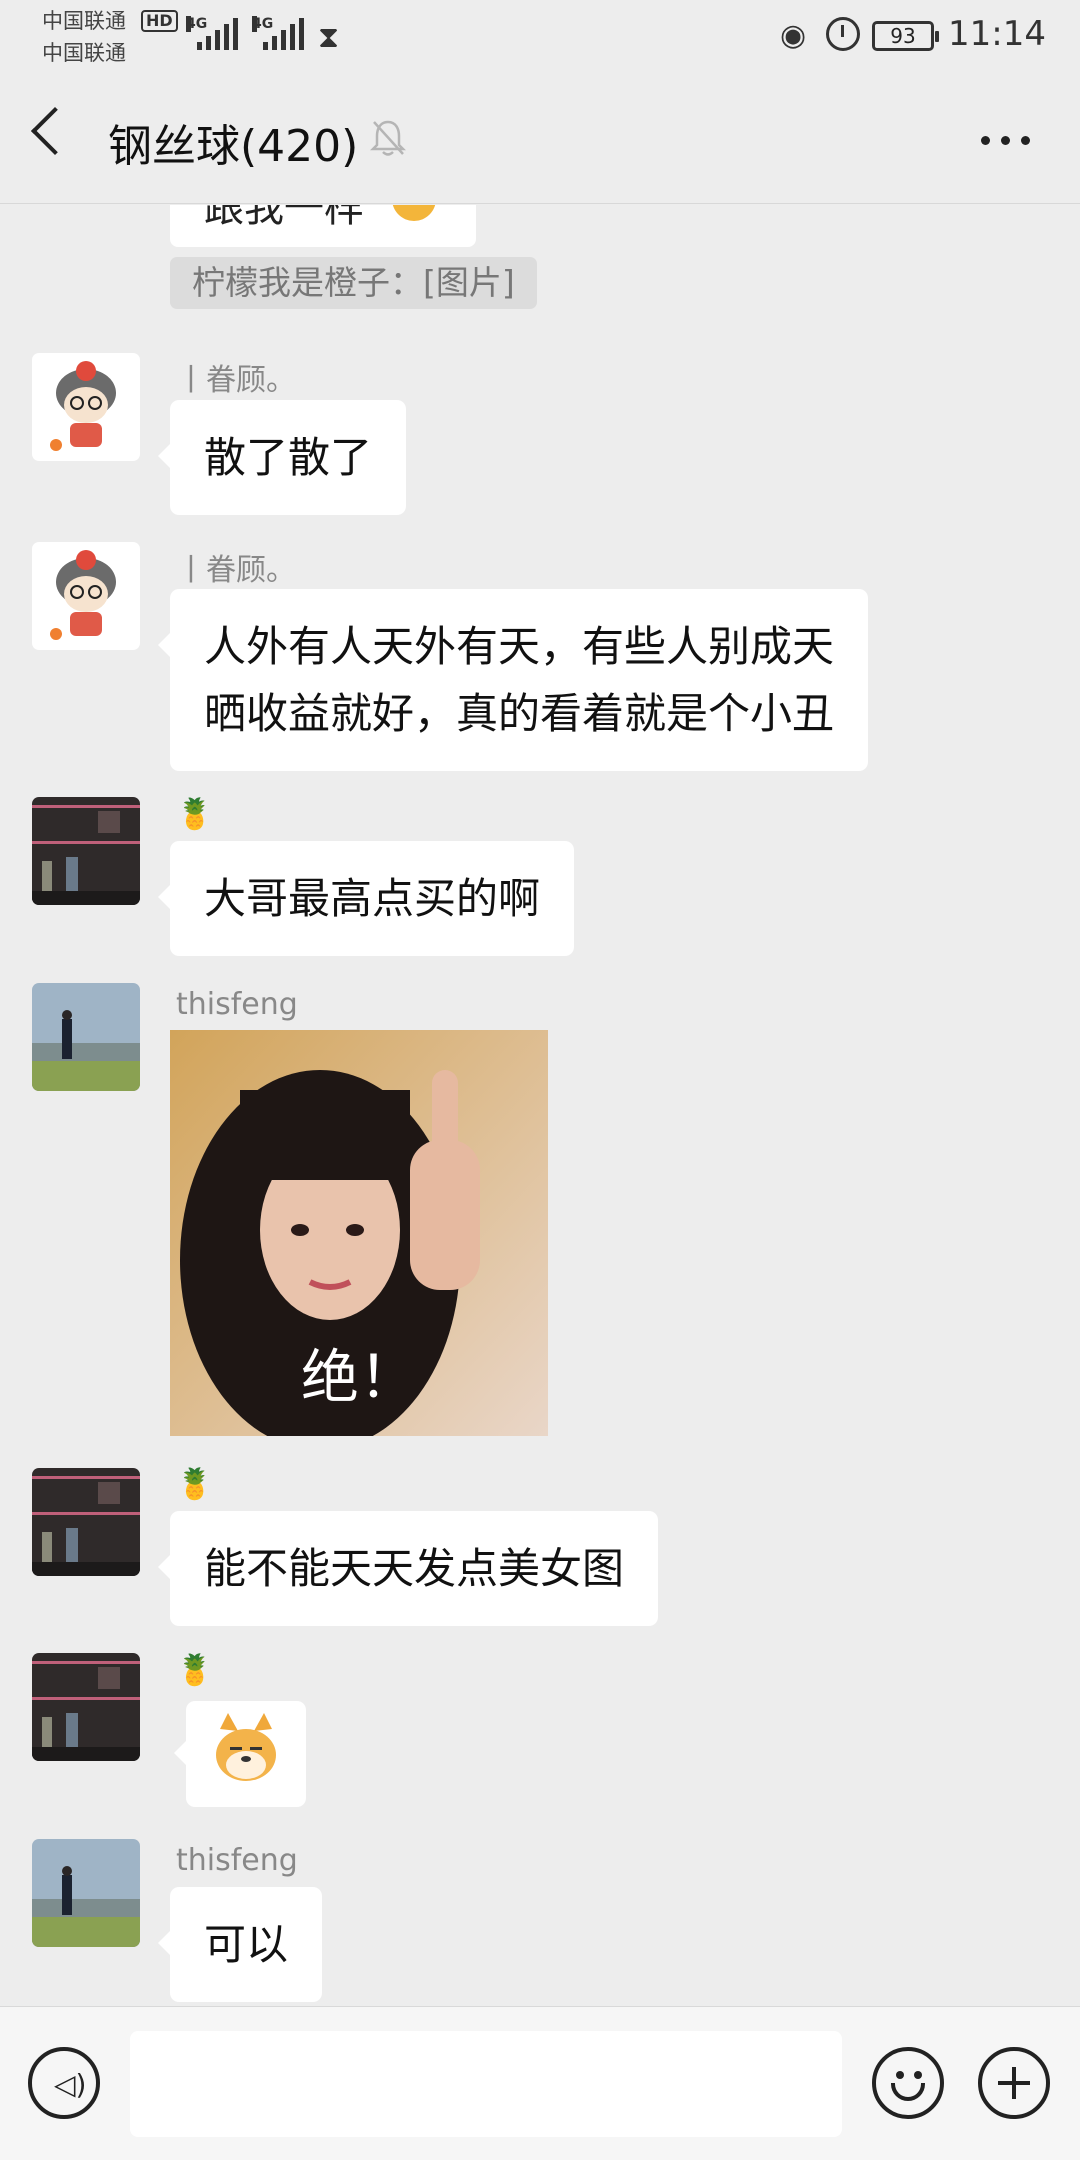 The image size is (1080, 2160). Describe the element at coordinates (329, 37) in the screenshot. I see `hourglass-icon: ⧗` at that location.